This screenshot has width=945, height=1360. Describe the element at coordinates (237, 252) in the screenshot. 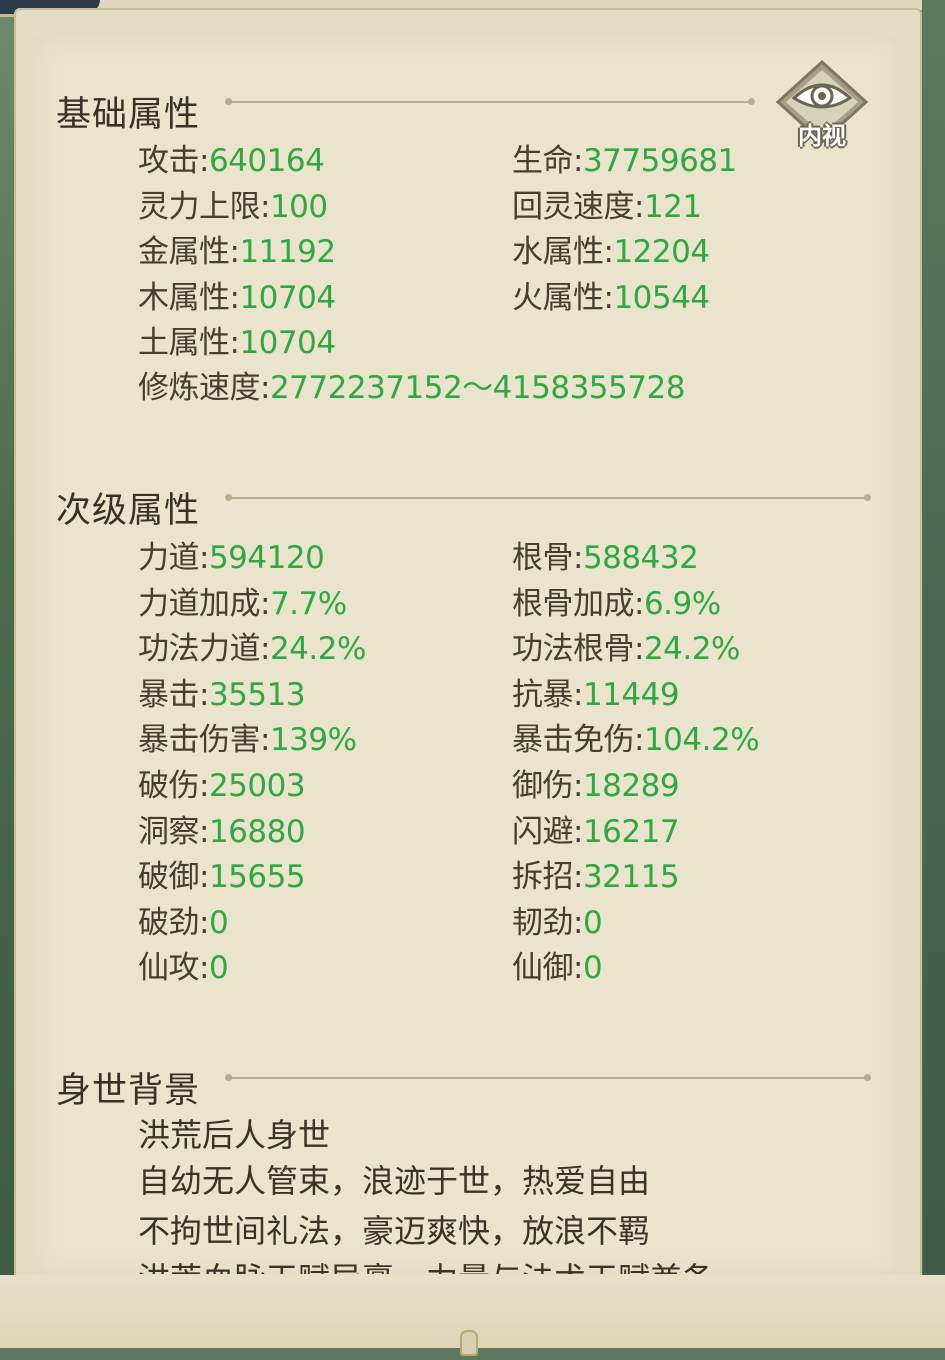

I see `stat-row: 金属性:11192` at that location.